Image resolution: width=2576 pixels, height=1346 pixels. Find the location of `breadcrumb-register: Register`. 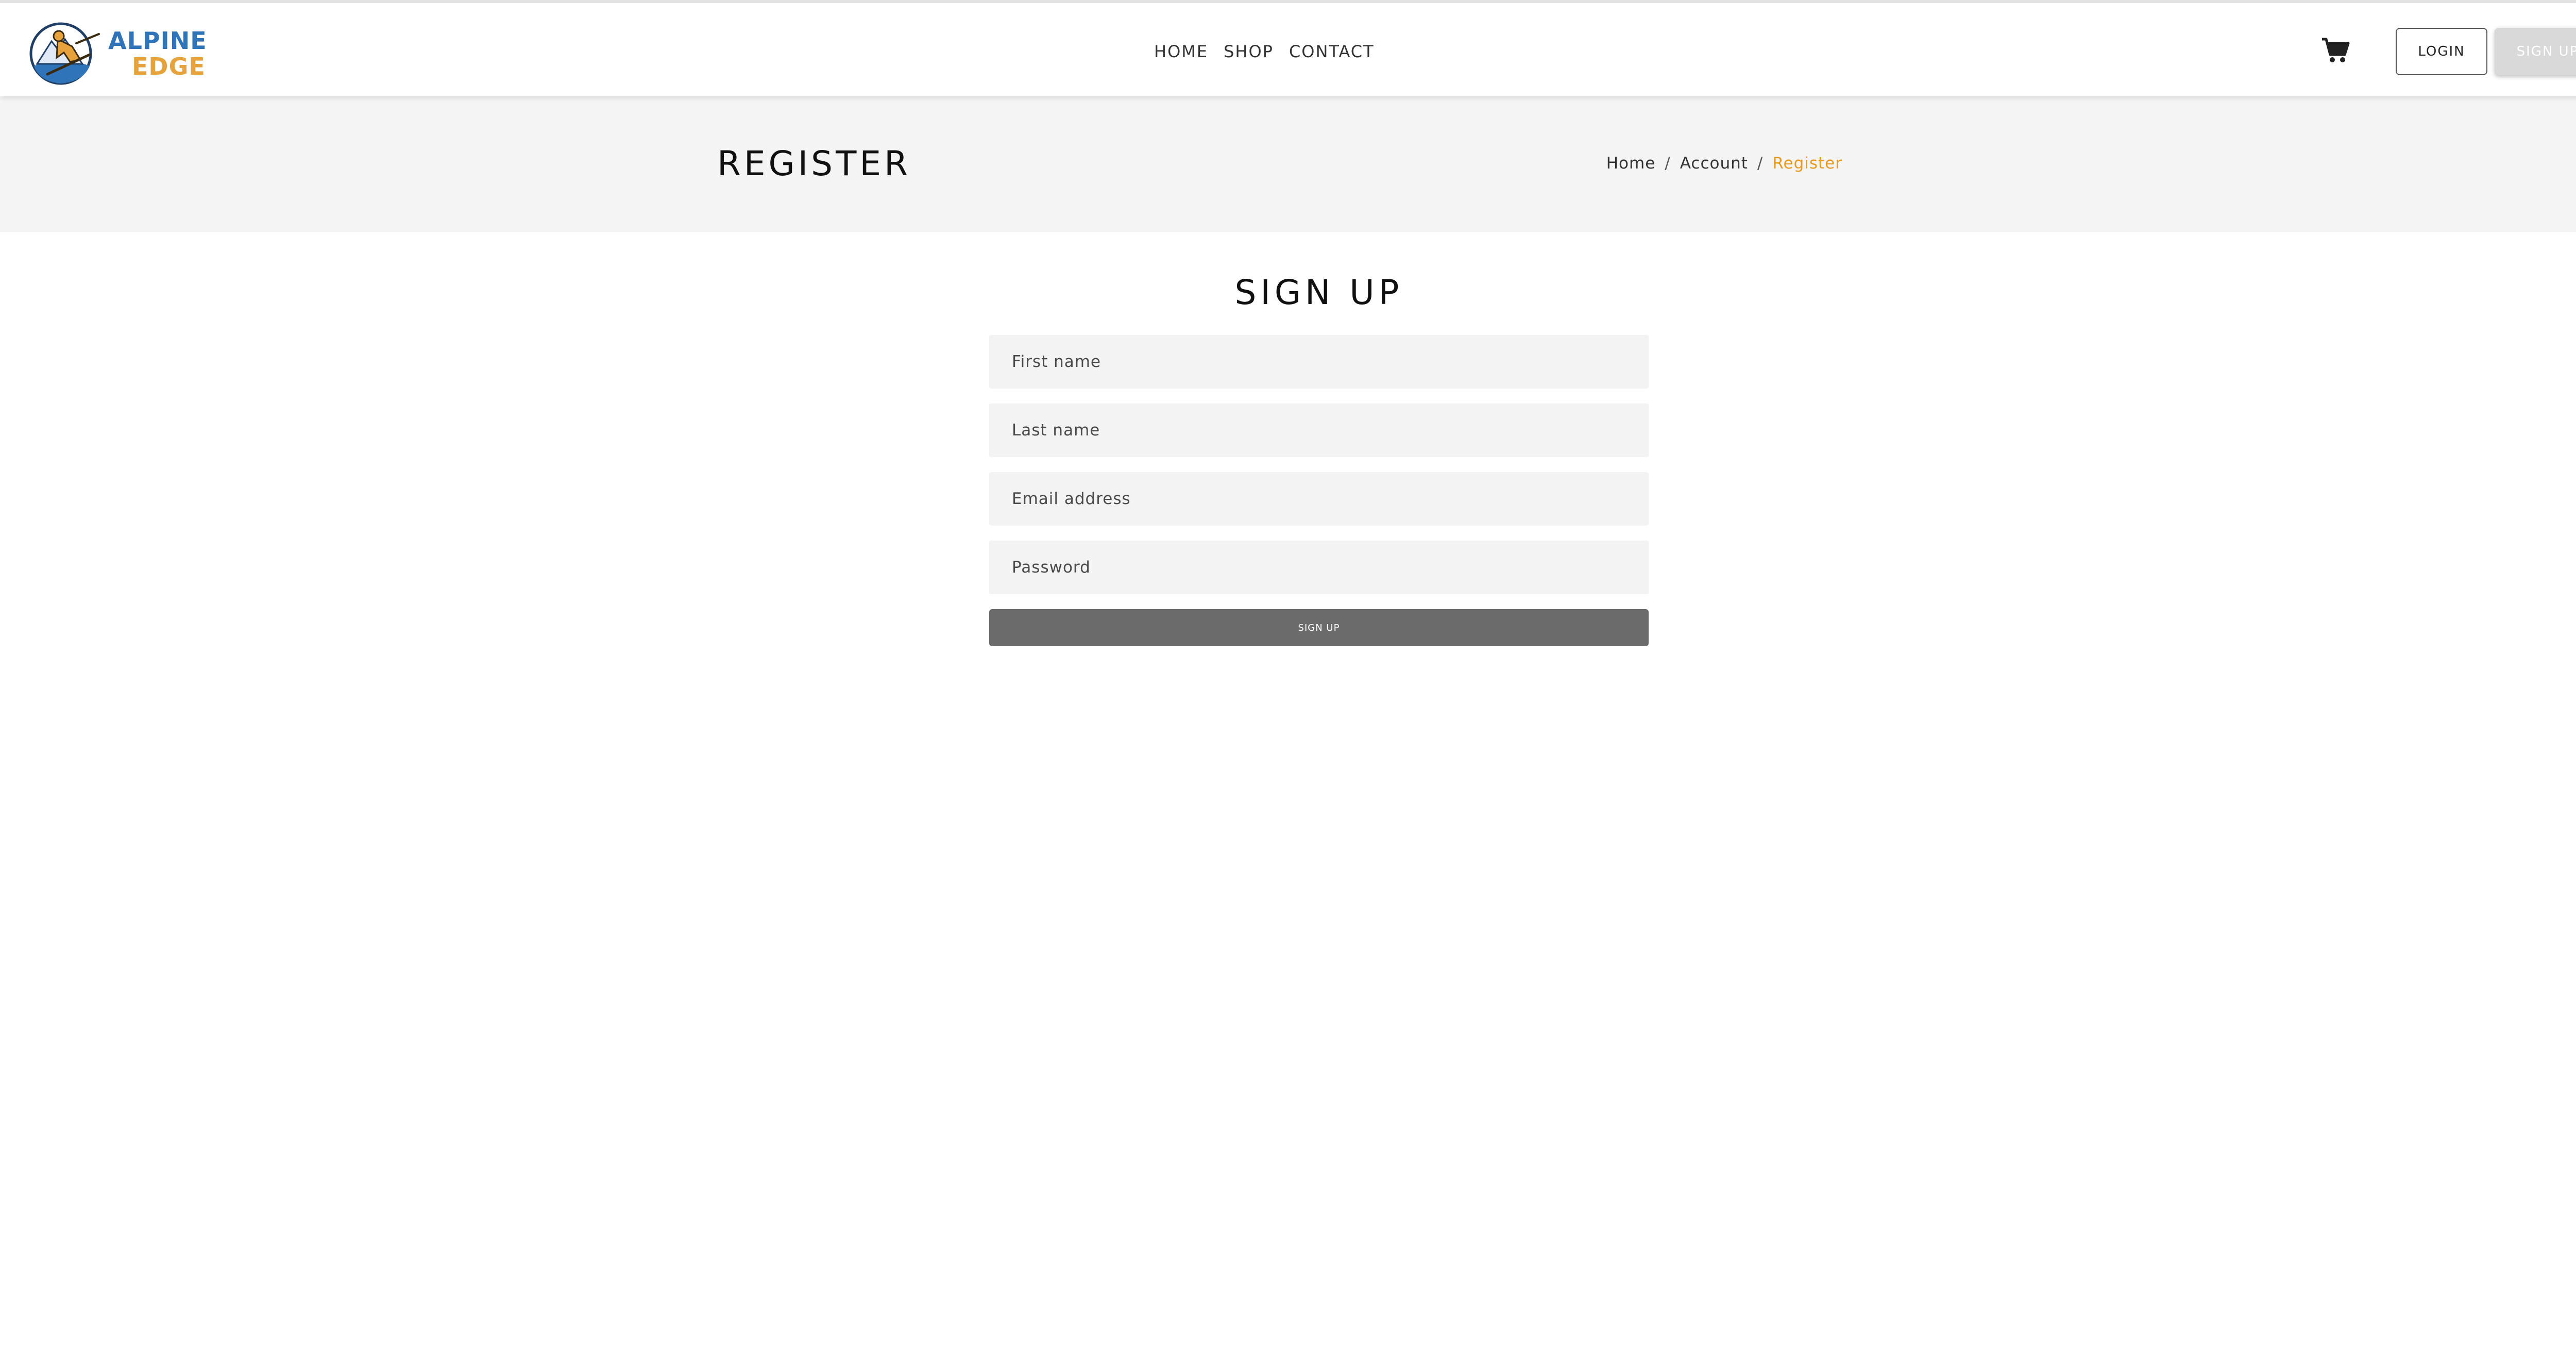

breadcrumb-register: Register is located at coordinates (1807, 163).